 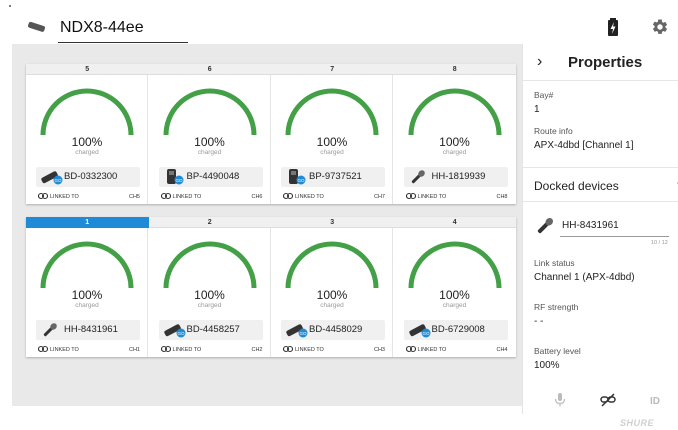 What do you see at coordinates (613, 27) in the screenshot?
I see `battery-charging-icon` at bounding box center [613, 27].